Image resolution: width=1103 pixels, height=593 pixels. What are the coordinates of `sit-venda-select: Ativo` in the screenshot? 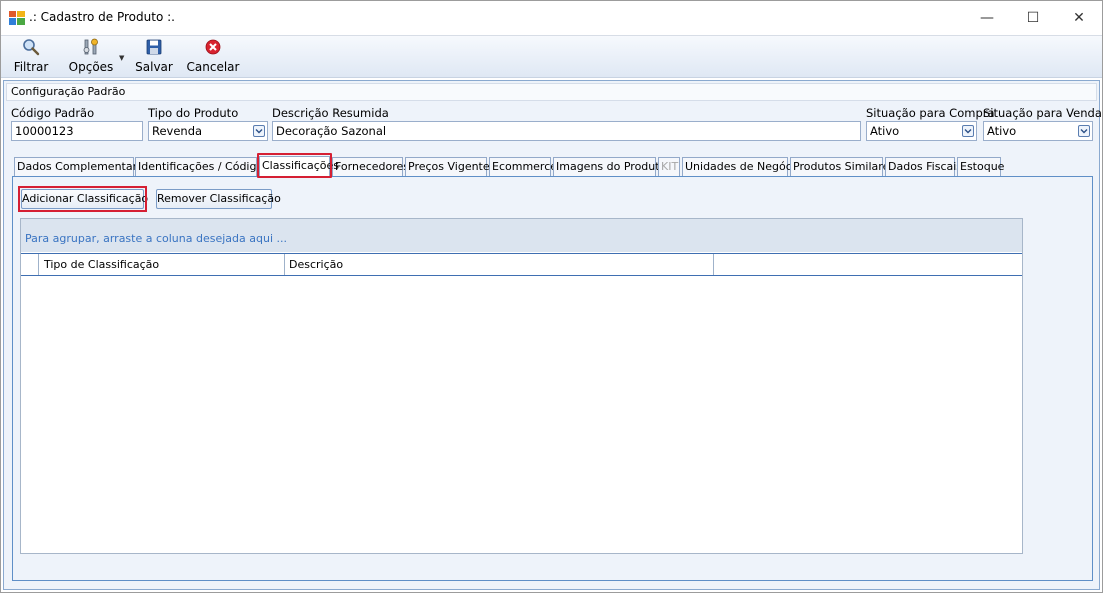 It's located at (1038, 131).